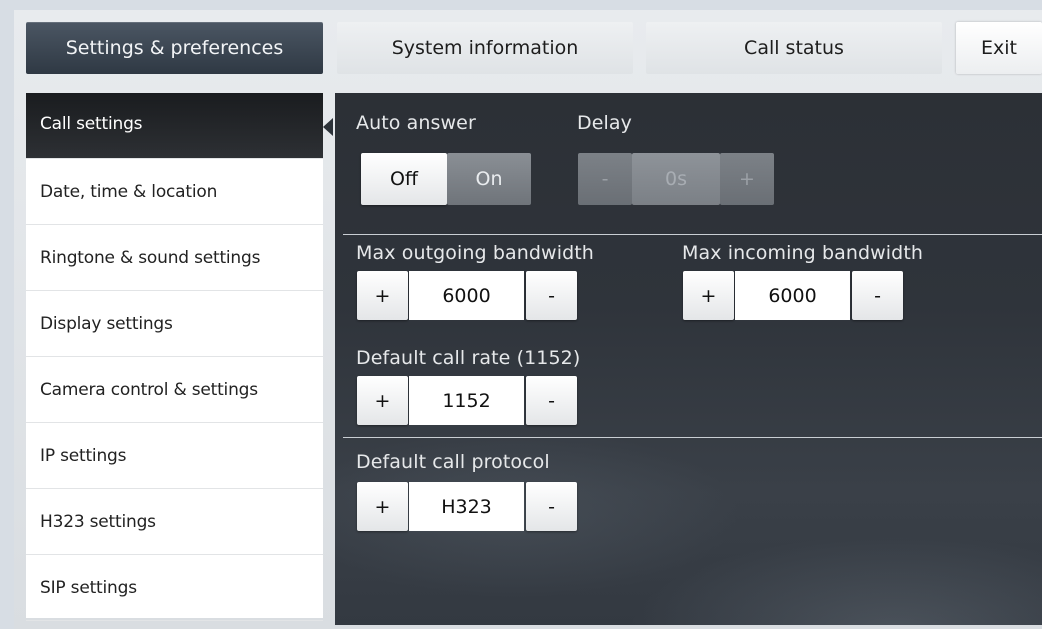 This screenshot has width=1042, height=629. Describe the element at coordinates (747, 179) in the screenshot. I see `delay-plus-button: +` at that location.